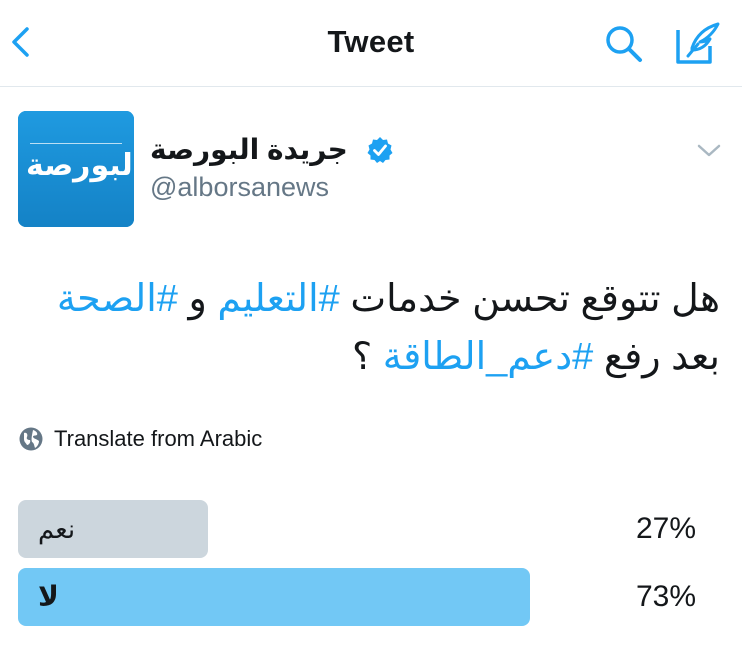  Describe the element at coordinates (665, 596) in the screenshot. I see `poll-option-percent: 73%` at that location.